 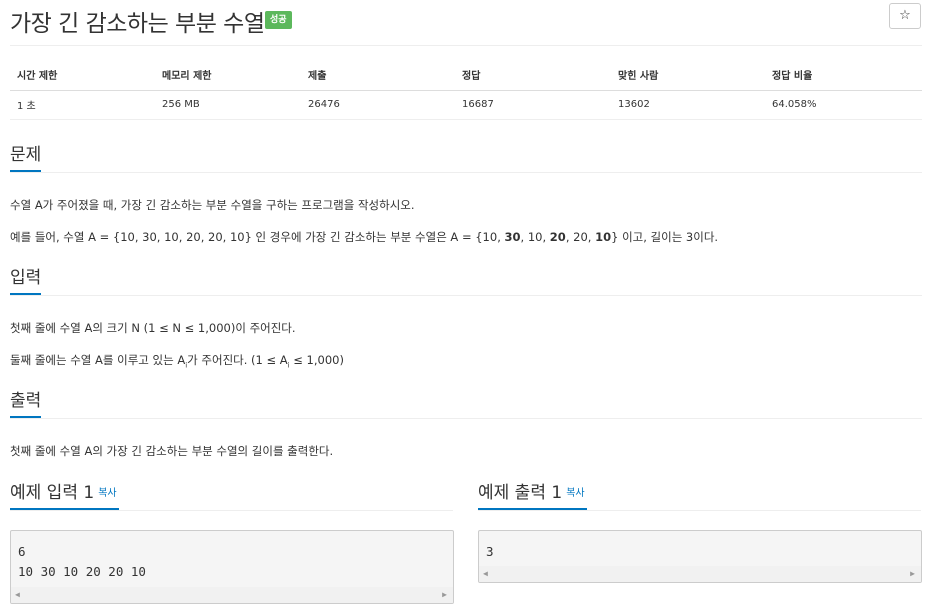 I want to click on sample-input-scrollbar: ◀ ▶, so click(x=232, y=595).